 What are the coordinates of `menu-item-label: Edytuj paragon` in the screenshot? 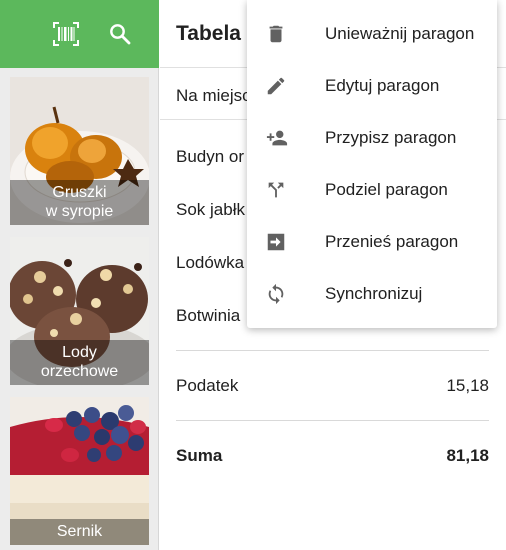 It's located at (382, 85).